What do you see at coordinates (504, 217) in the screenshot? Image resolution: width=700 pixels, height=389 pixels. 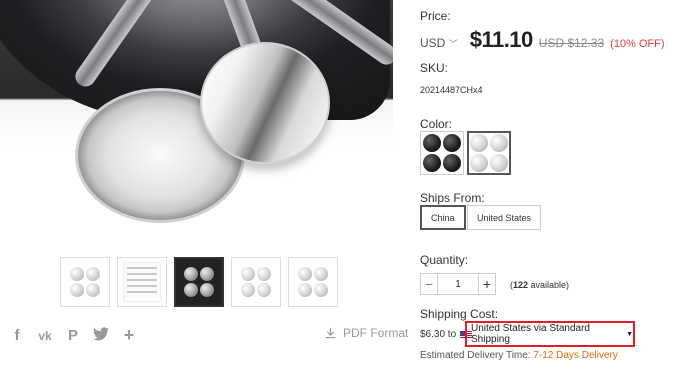 I see `ships-from-united-states: United States` at bounding box center [504, 217].